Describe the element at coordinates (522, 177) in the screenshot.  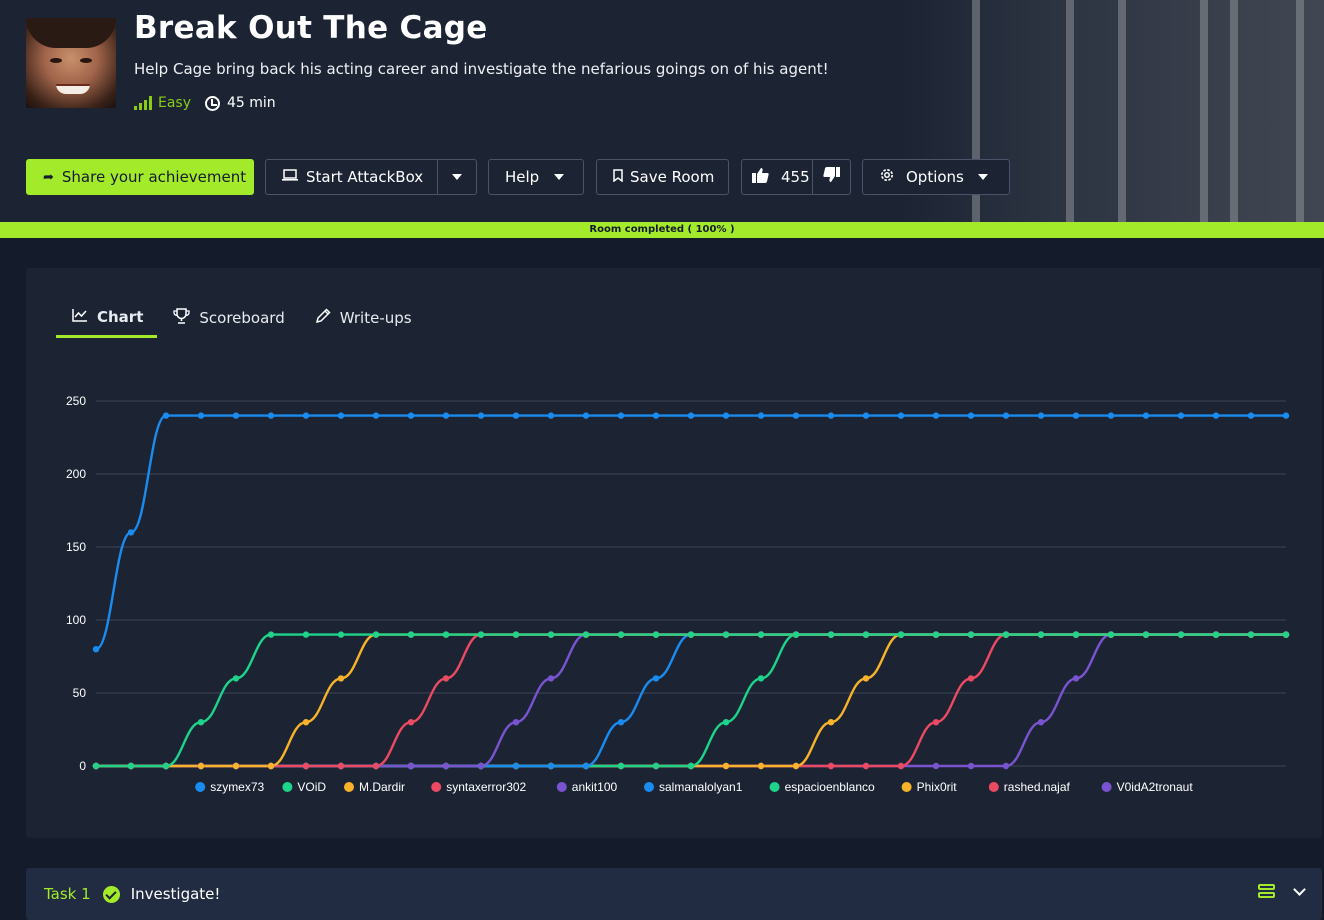
I see `help-label: Help` at that location.